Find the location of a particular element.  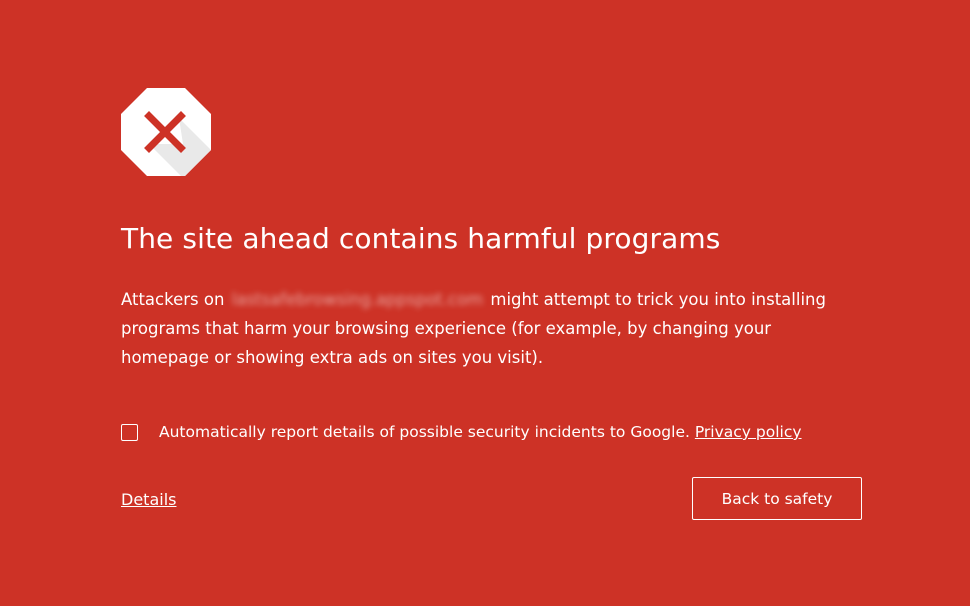

message-prefix: Attackers on is located at coordinates (173, 299).